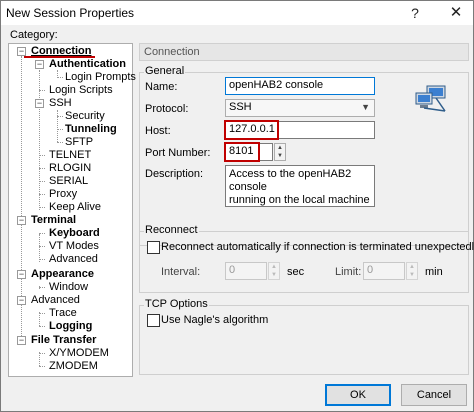  I want to click on tree-item-proxy: Proxy, so click(63, 194).